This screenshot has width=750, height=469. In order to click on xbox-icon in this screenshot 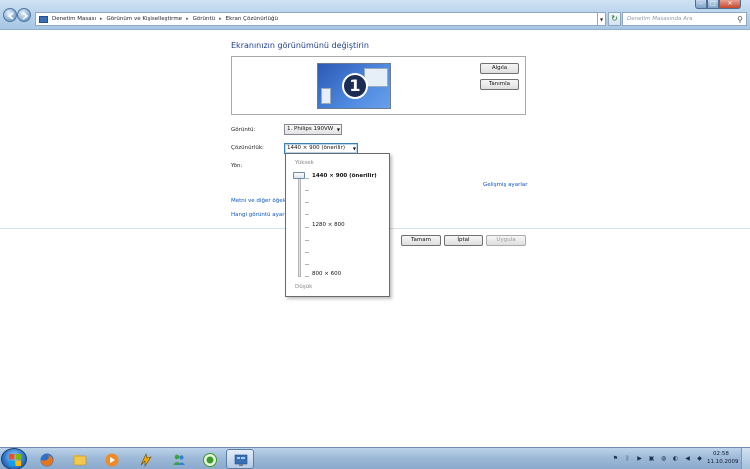, I will do `click(210, 460)`.